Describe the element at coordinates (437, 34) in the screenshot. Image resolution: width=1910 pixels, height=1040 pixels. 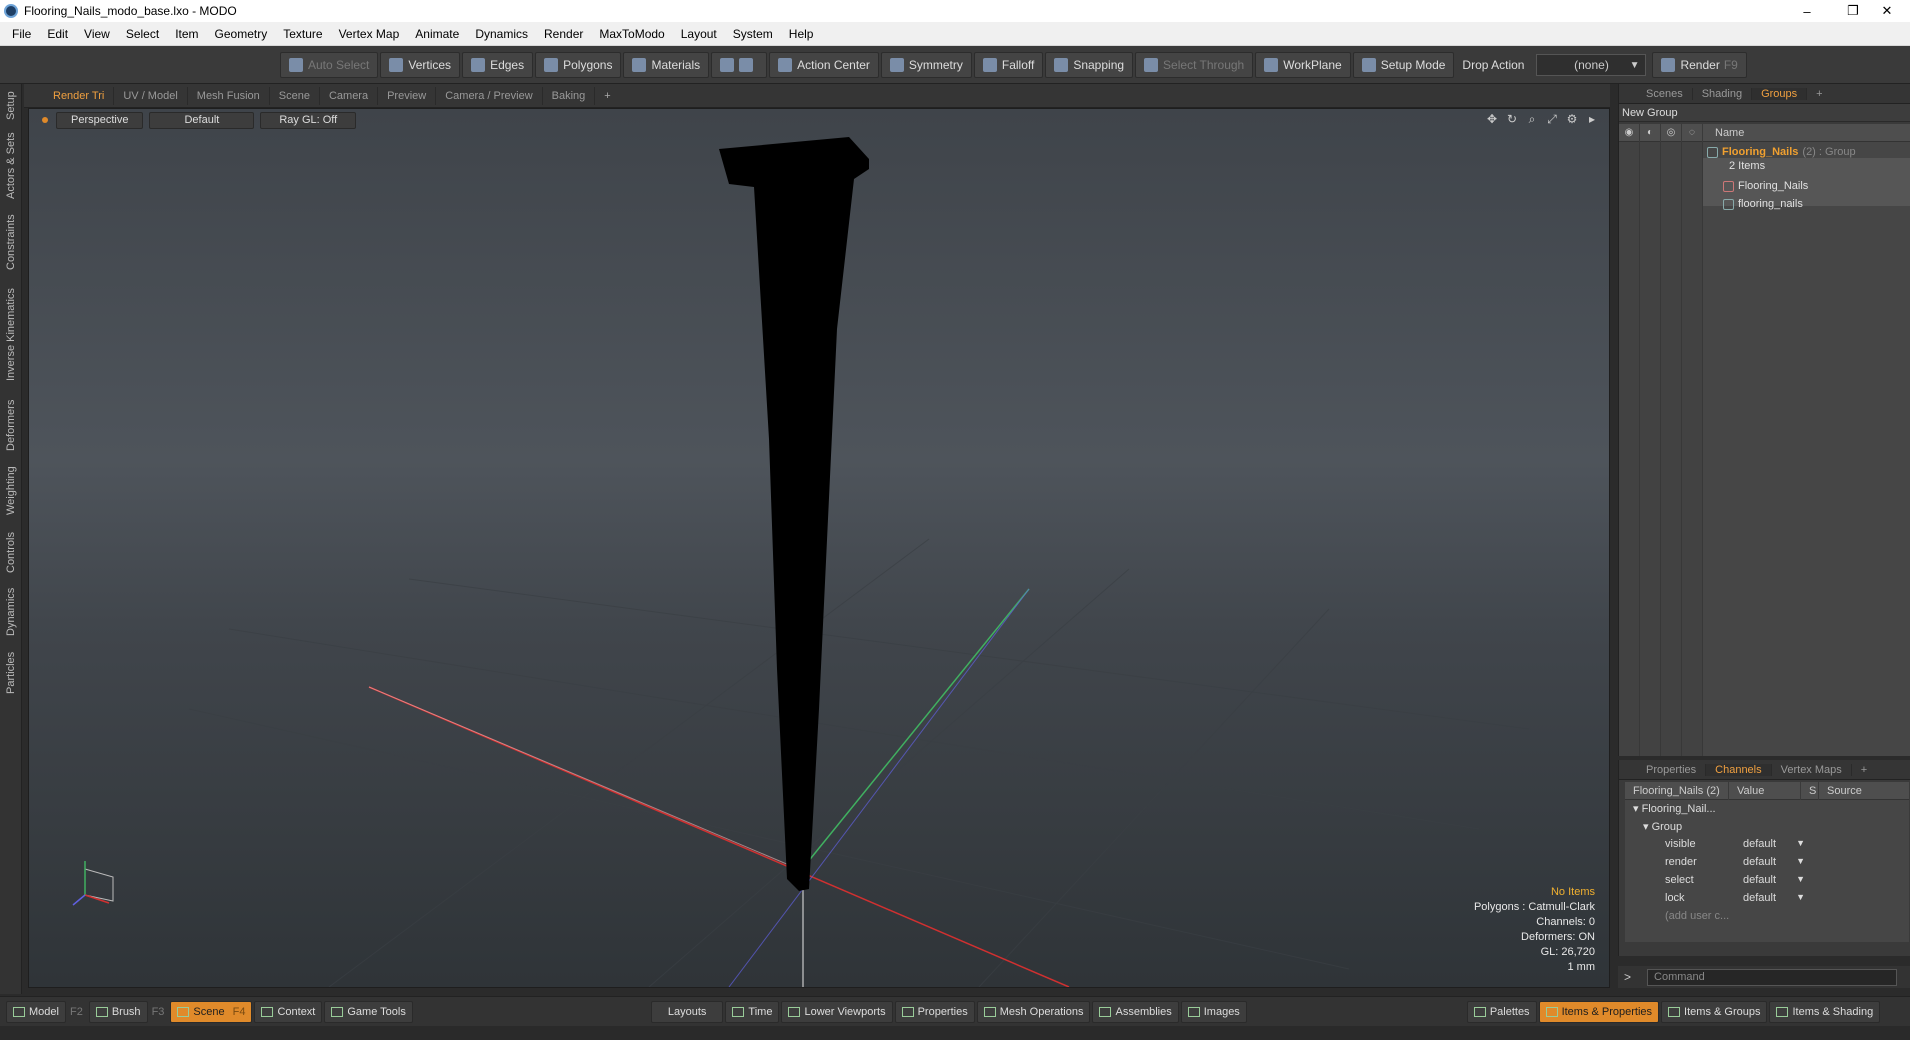
I see `menu-animate: Animate` at that location.